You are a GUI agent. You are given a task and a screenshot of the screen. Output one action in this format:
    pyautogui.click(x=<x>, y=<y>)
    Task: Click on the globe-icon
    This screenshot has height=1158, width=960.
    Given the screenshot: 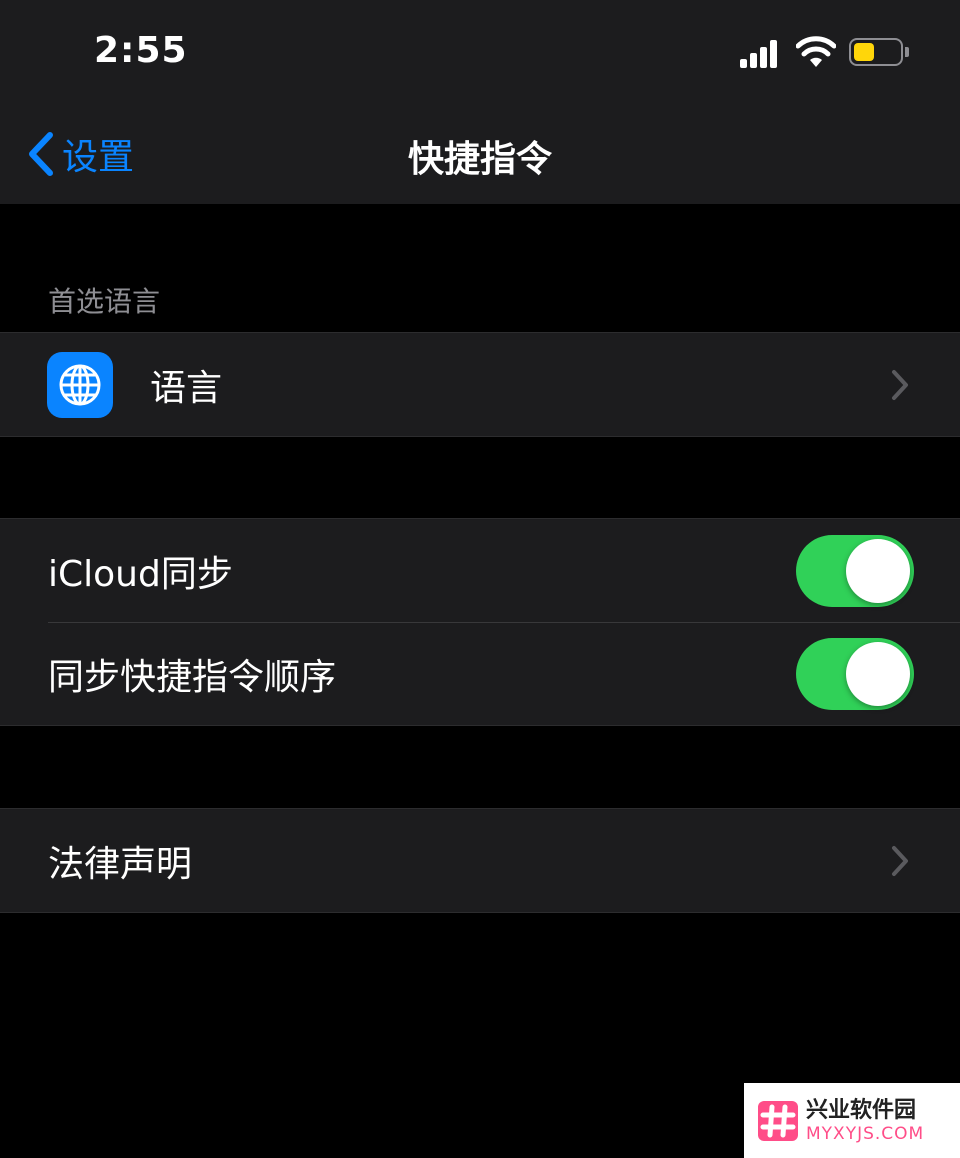 What is the action you would take?
    pyautogui.click(x=80, y=385)
    